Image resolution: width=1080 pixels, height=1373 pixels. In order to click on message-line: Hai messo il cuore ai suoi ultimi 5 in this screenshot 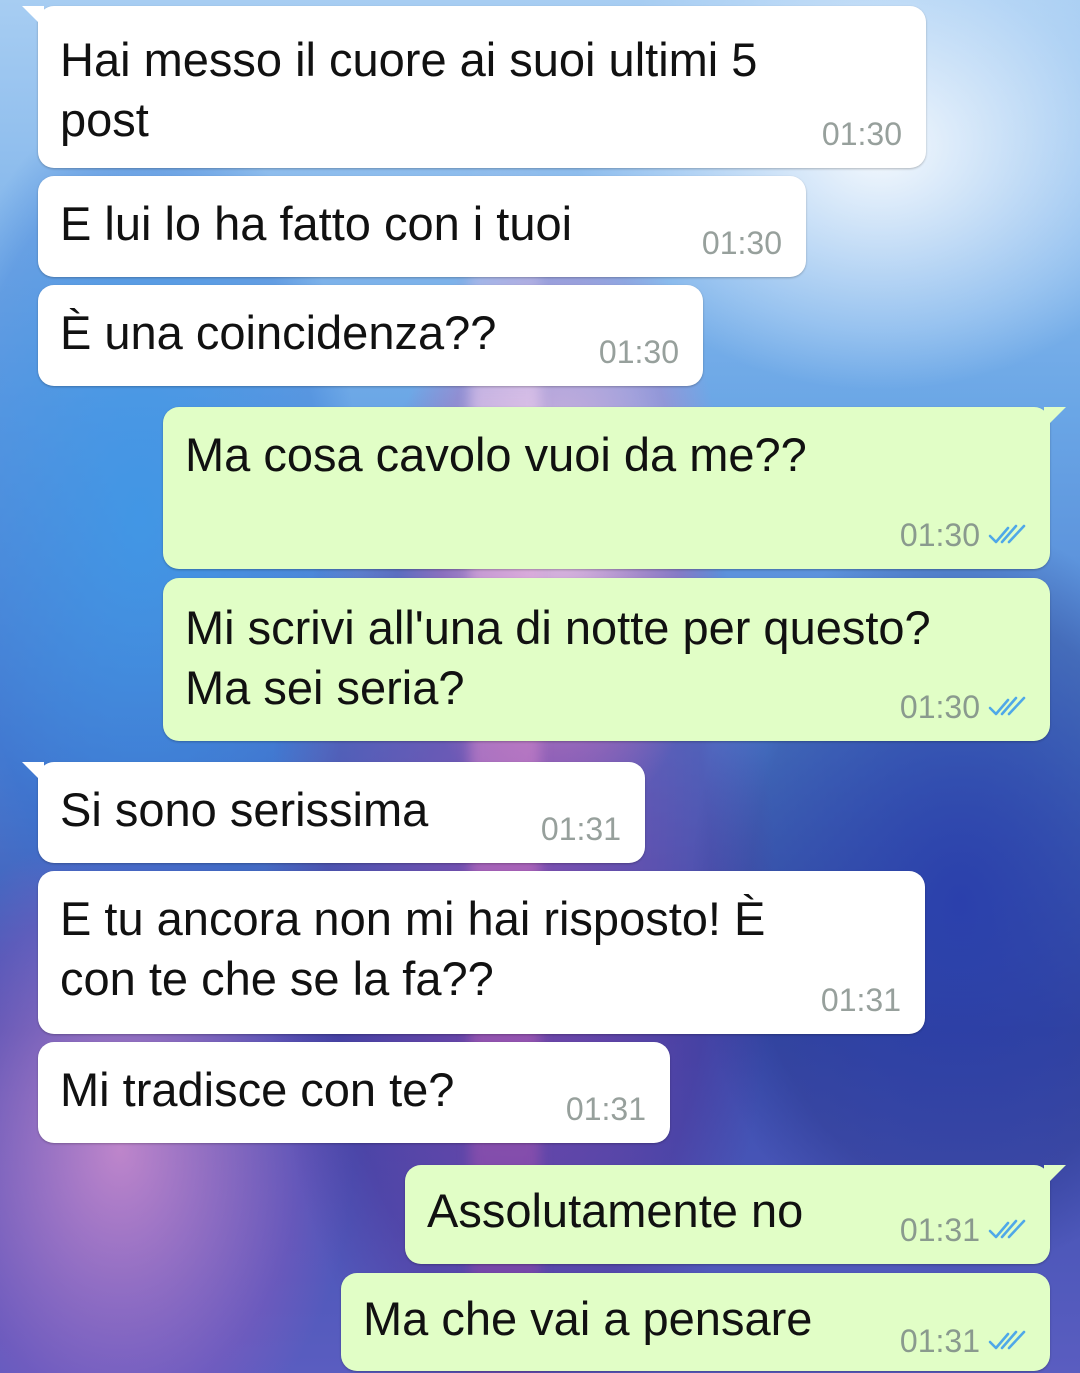, I will do `click(409, 59)`.